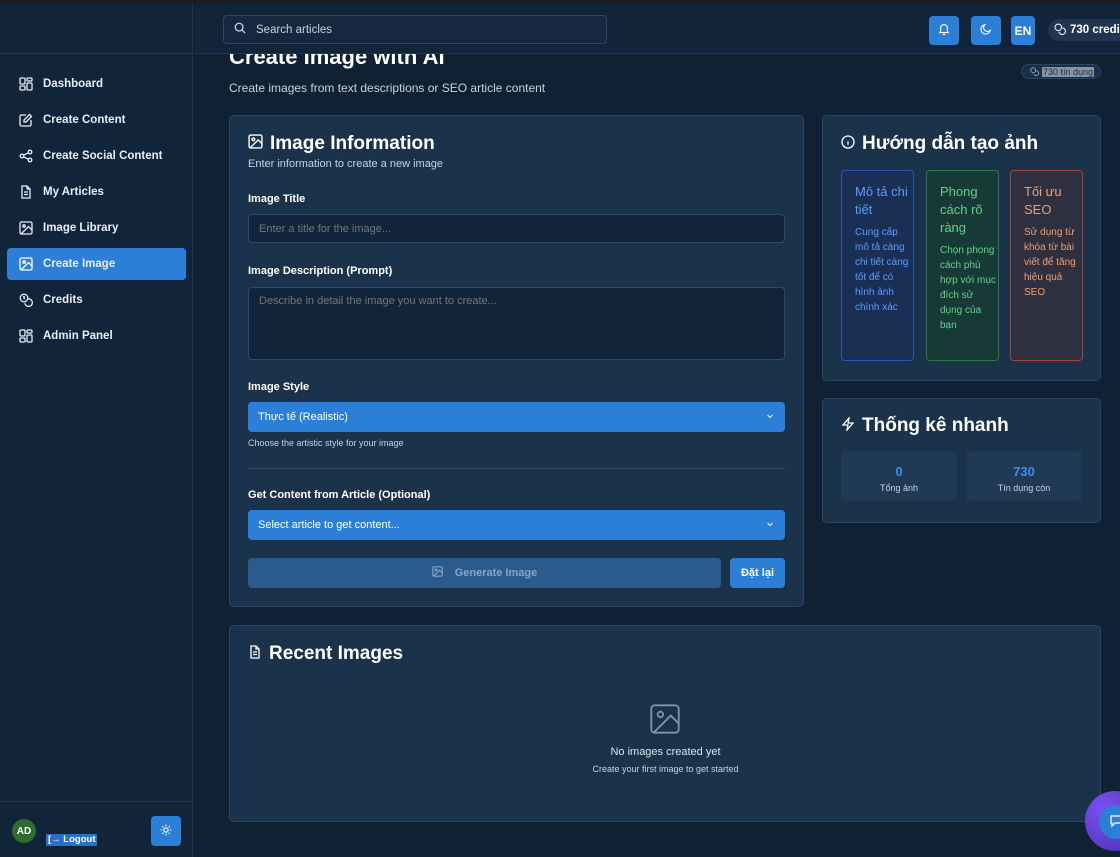 This screenshot has width=1120, height=857. What do you see at coordinates (1024, 476) in the screenshot?
I see `stat-credits-remaining: 730 Tín dụng còn` at bounding box center [1024, 476].